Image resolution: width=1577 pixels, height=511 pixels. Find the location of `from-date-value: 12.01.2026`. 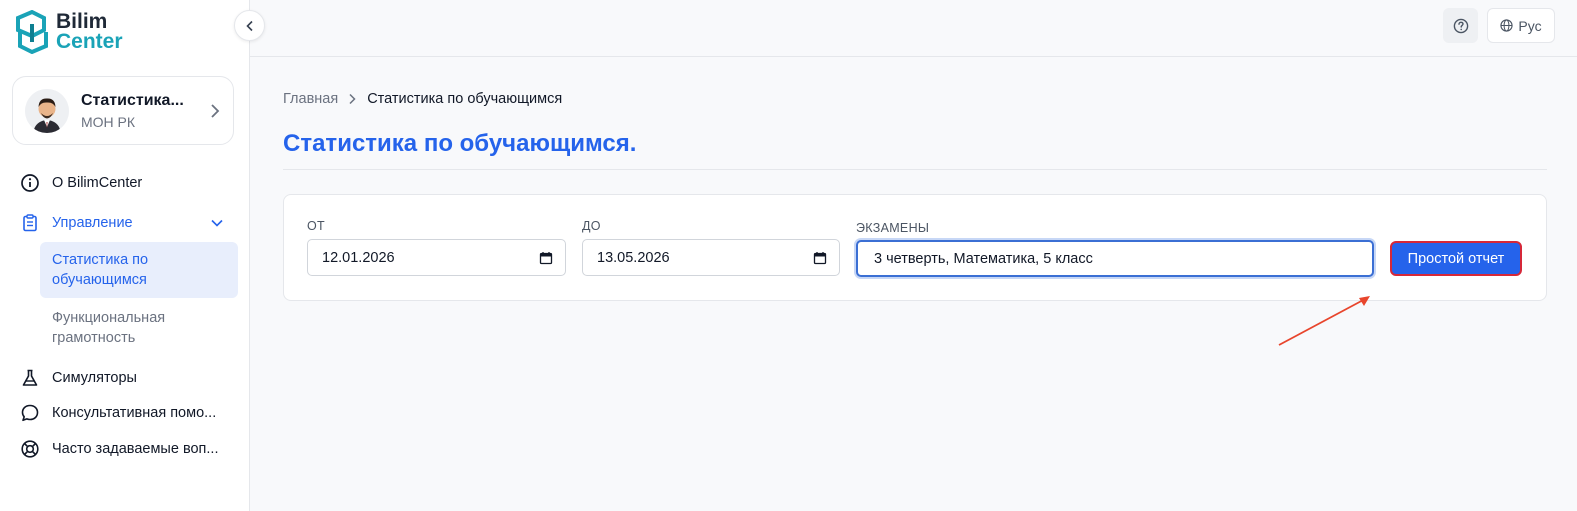

from-date-value: 12.01.2026 is located at coordinates (358, 257).